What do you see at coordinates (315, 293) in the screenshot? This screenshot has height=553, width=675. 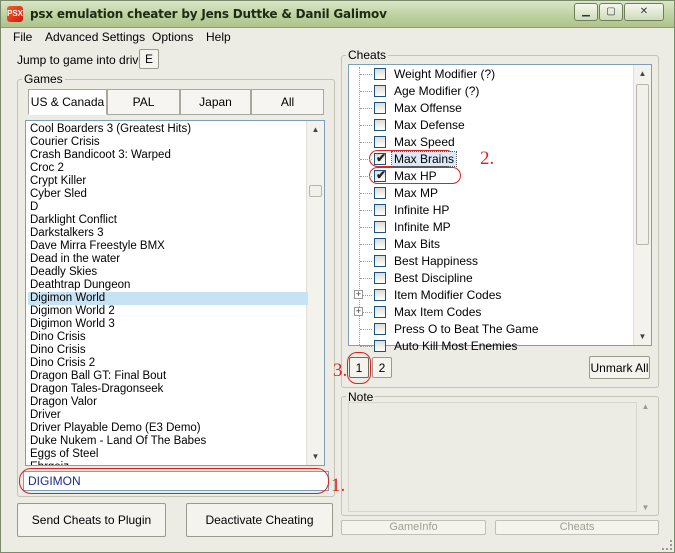 I see `games-list-scrollbar: ▲ ▼` at bounding box center [315, 293].